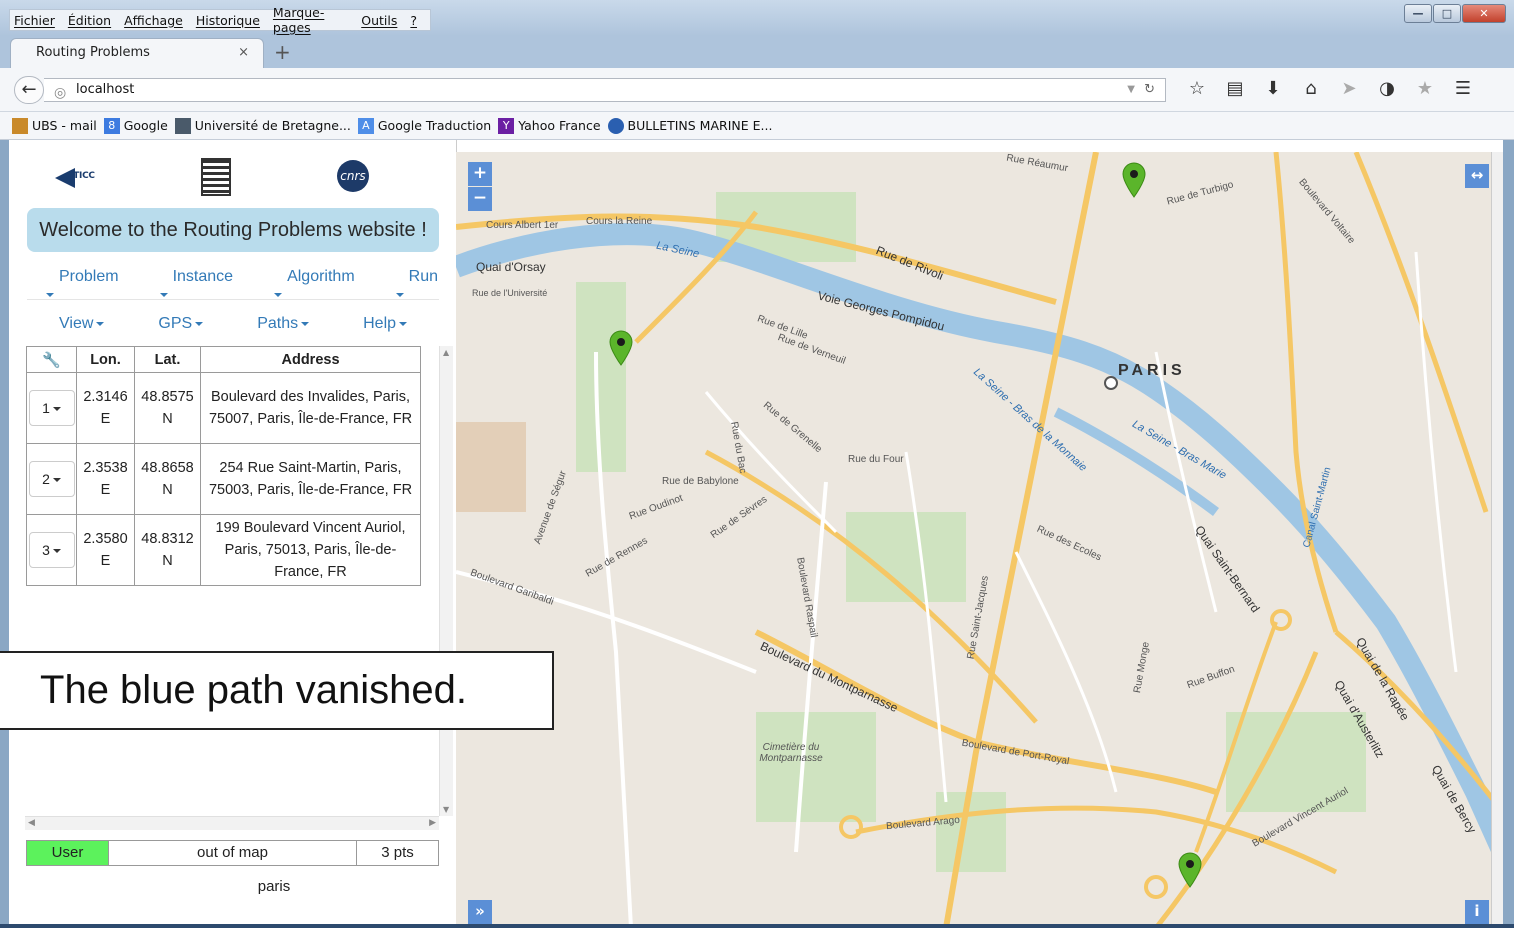  I want to click on star-bookmark-icon: ☆, so click(1197, 88).